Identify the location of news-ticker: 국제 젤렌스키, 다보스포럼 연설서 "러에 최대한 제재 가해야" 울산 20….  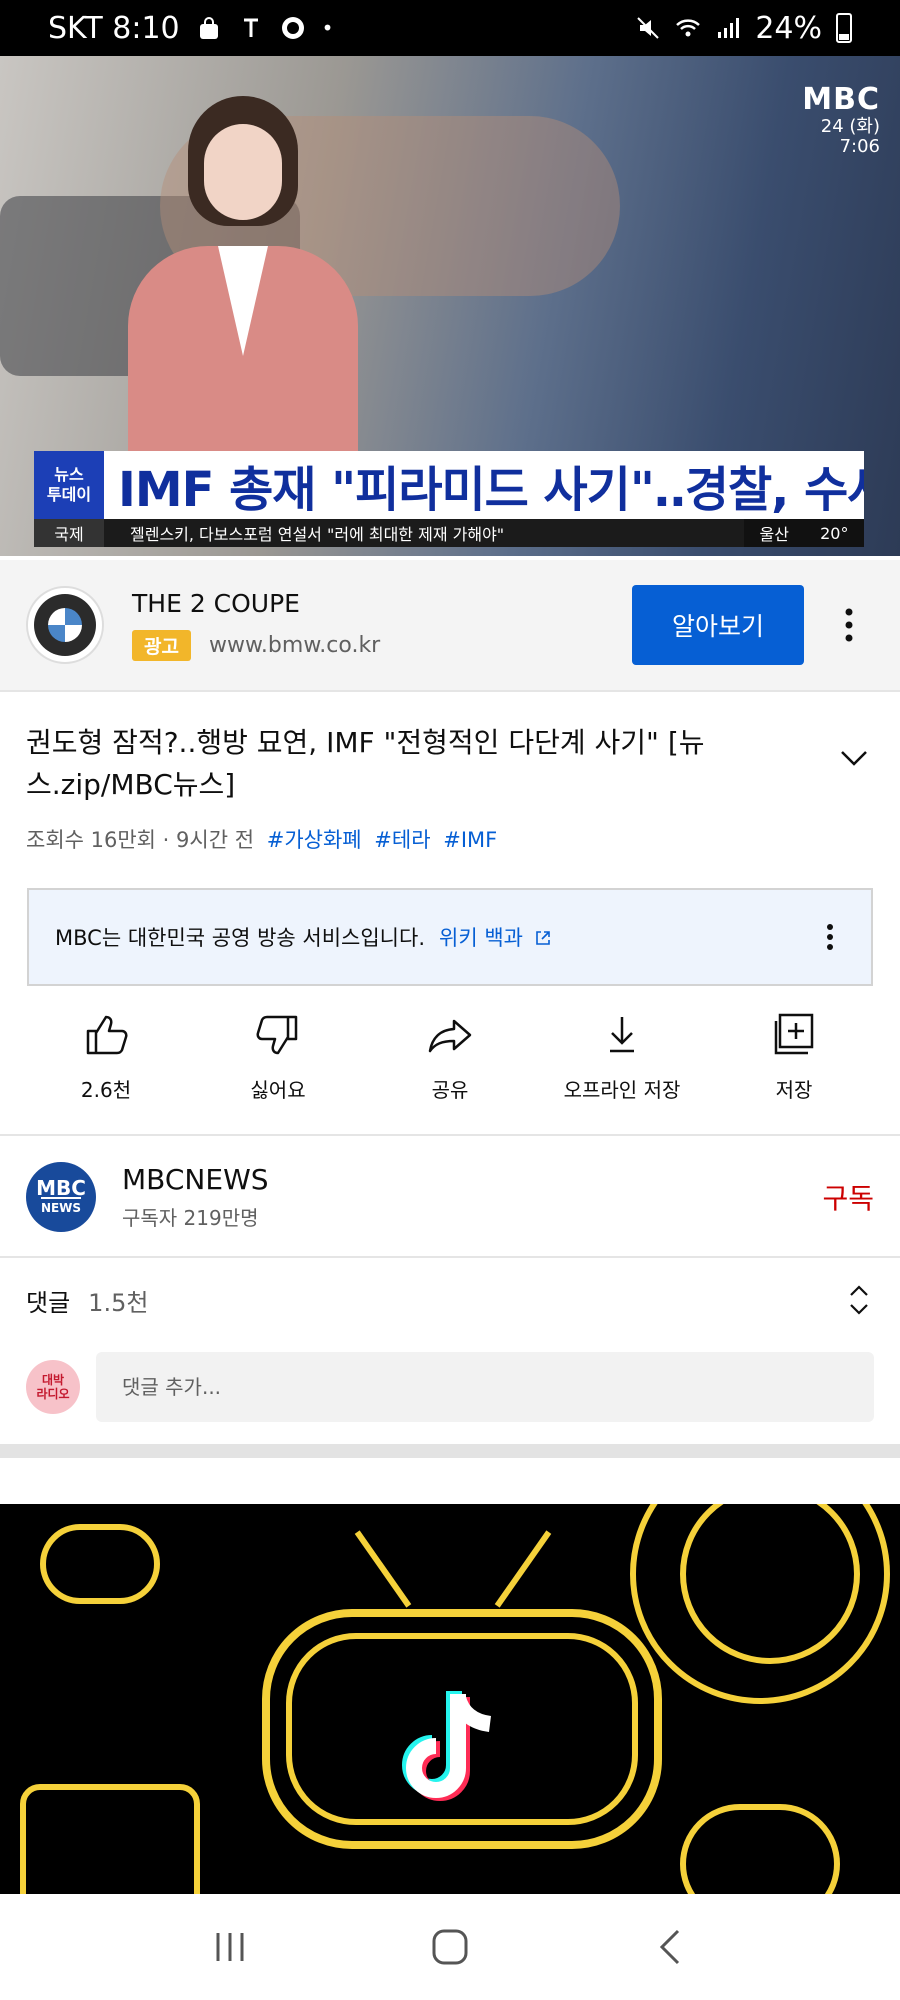
(449, 533).